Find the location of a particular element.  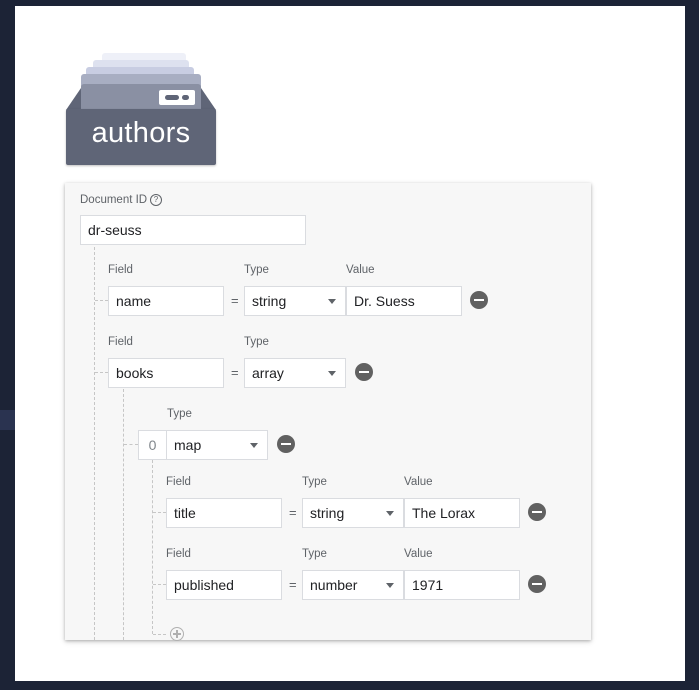

tree-branch-name is located at coordinates (101, 300).